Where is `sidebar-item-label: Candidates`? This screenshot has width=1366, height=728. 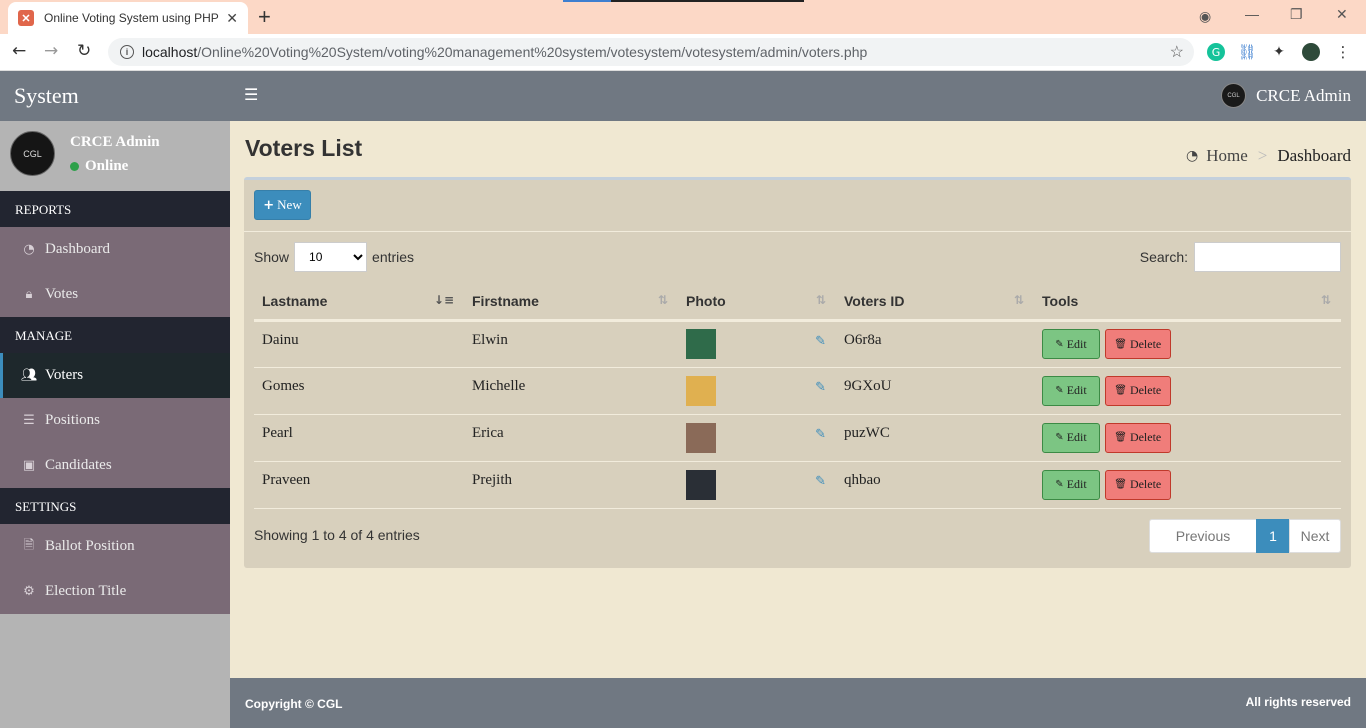
sidebar-item-label: Candidates is located at coordinates (78, 465).